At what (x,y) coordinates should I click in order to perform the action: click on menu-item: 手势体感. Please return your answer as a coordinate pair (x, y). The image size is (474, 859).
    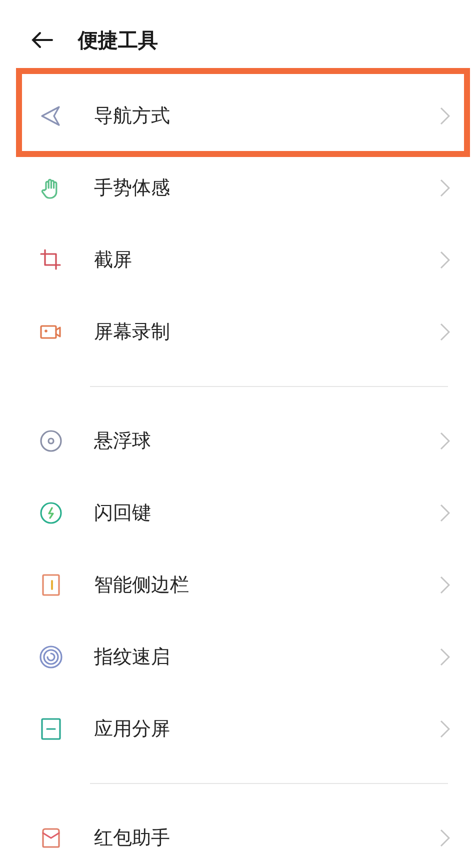
    Looking at the image, I should click on (267, 188).